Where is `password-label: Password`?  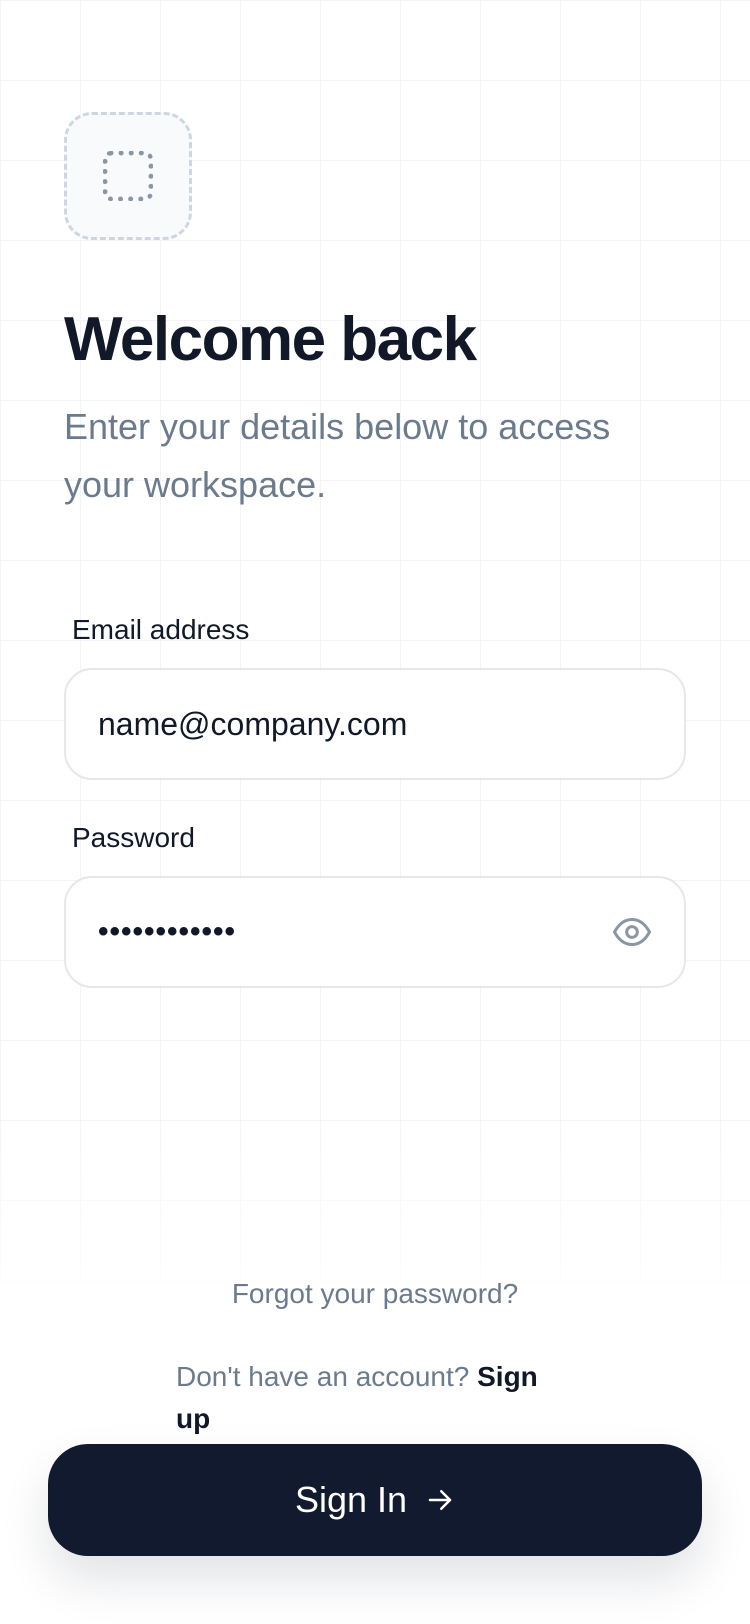 password-label: Password is located at coordinates (133, 837).